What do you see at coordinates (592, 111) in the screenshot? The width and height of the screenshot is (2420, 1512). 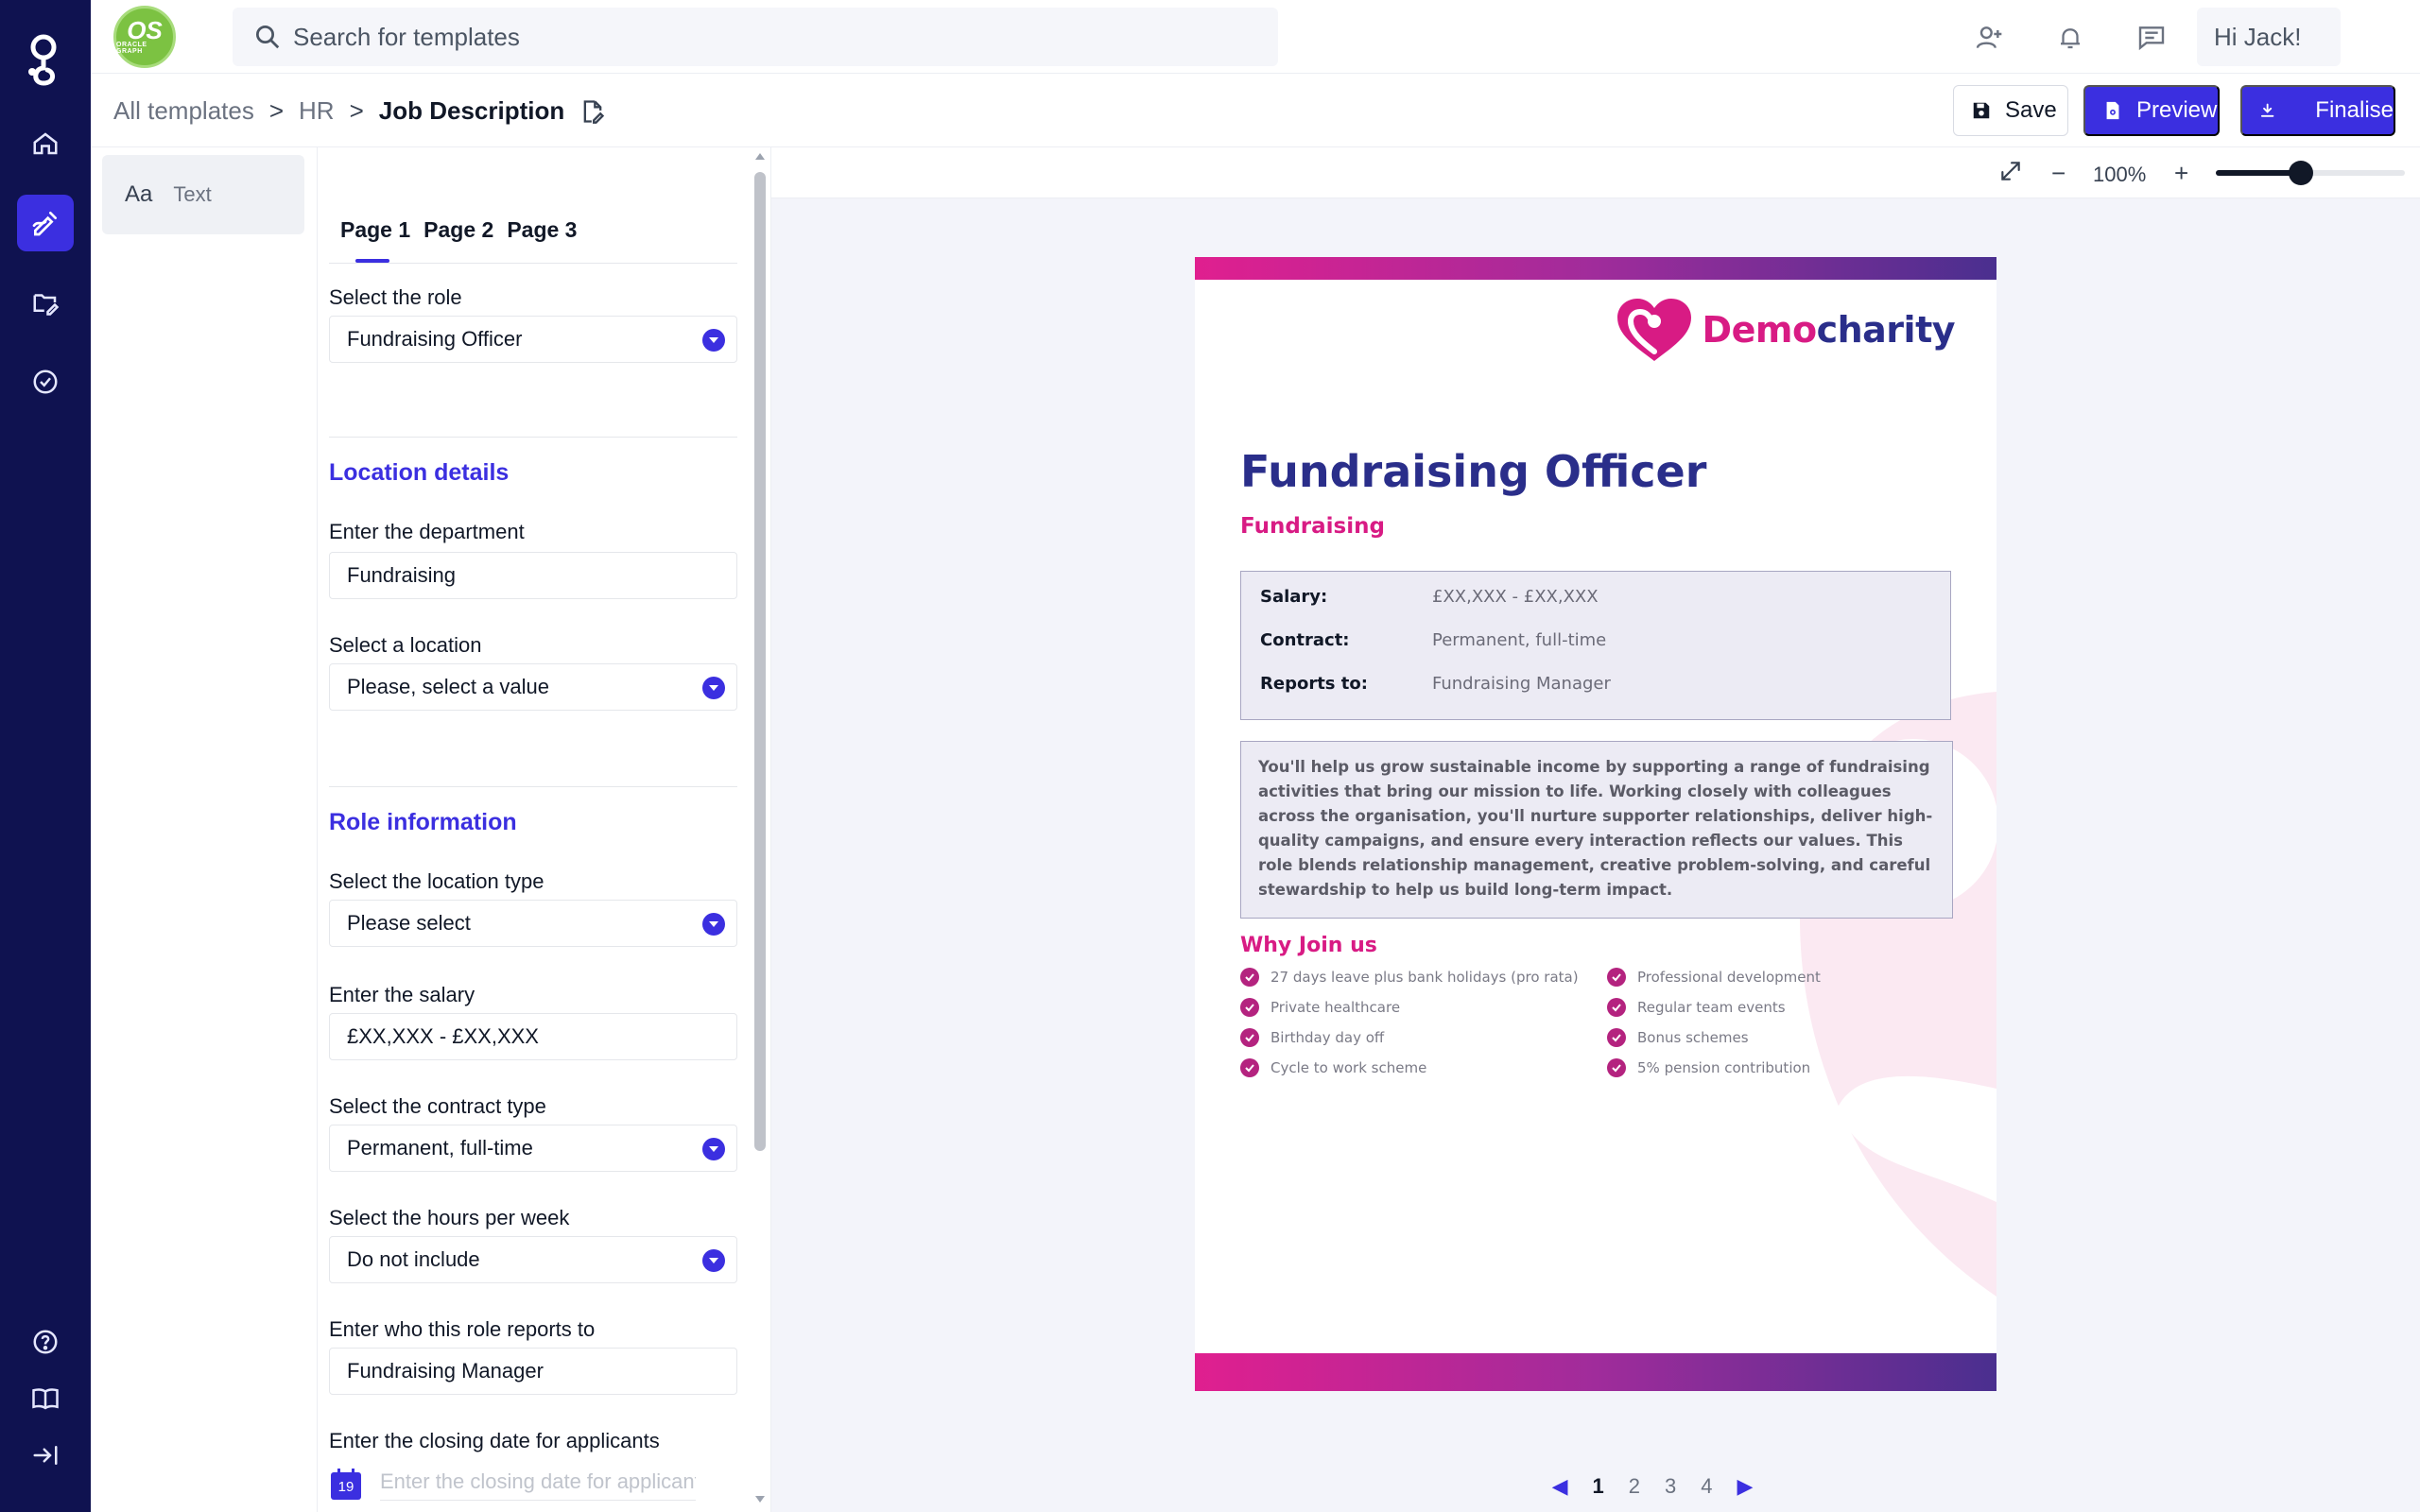 I see `rename-document-icon` at bounding box center [592, 111].